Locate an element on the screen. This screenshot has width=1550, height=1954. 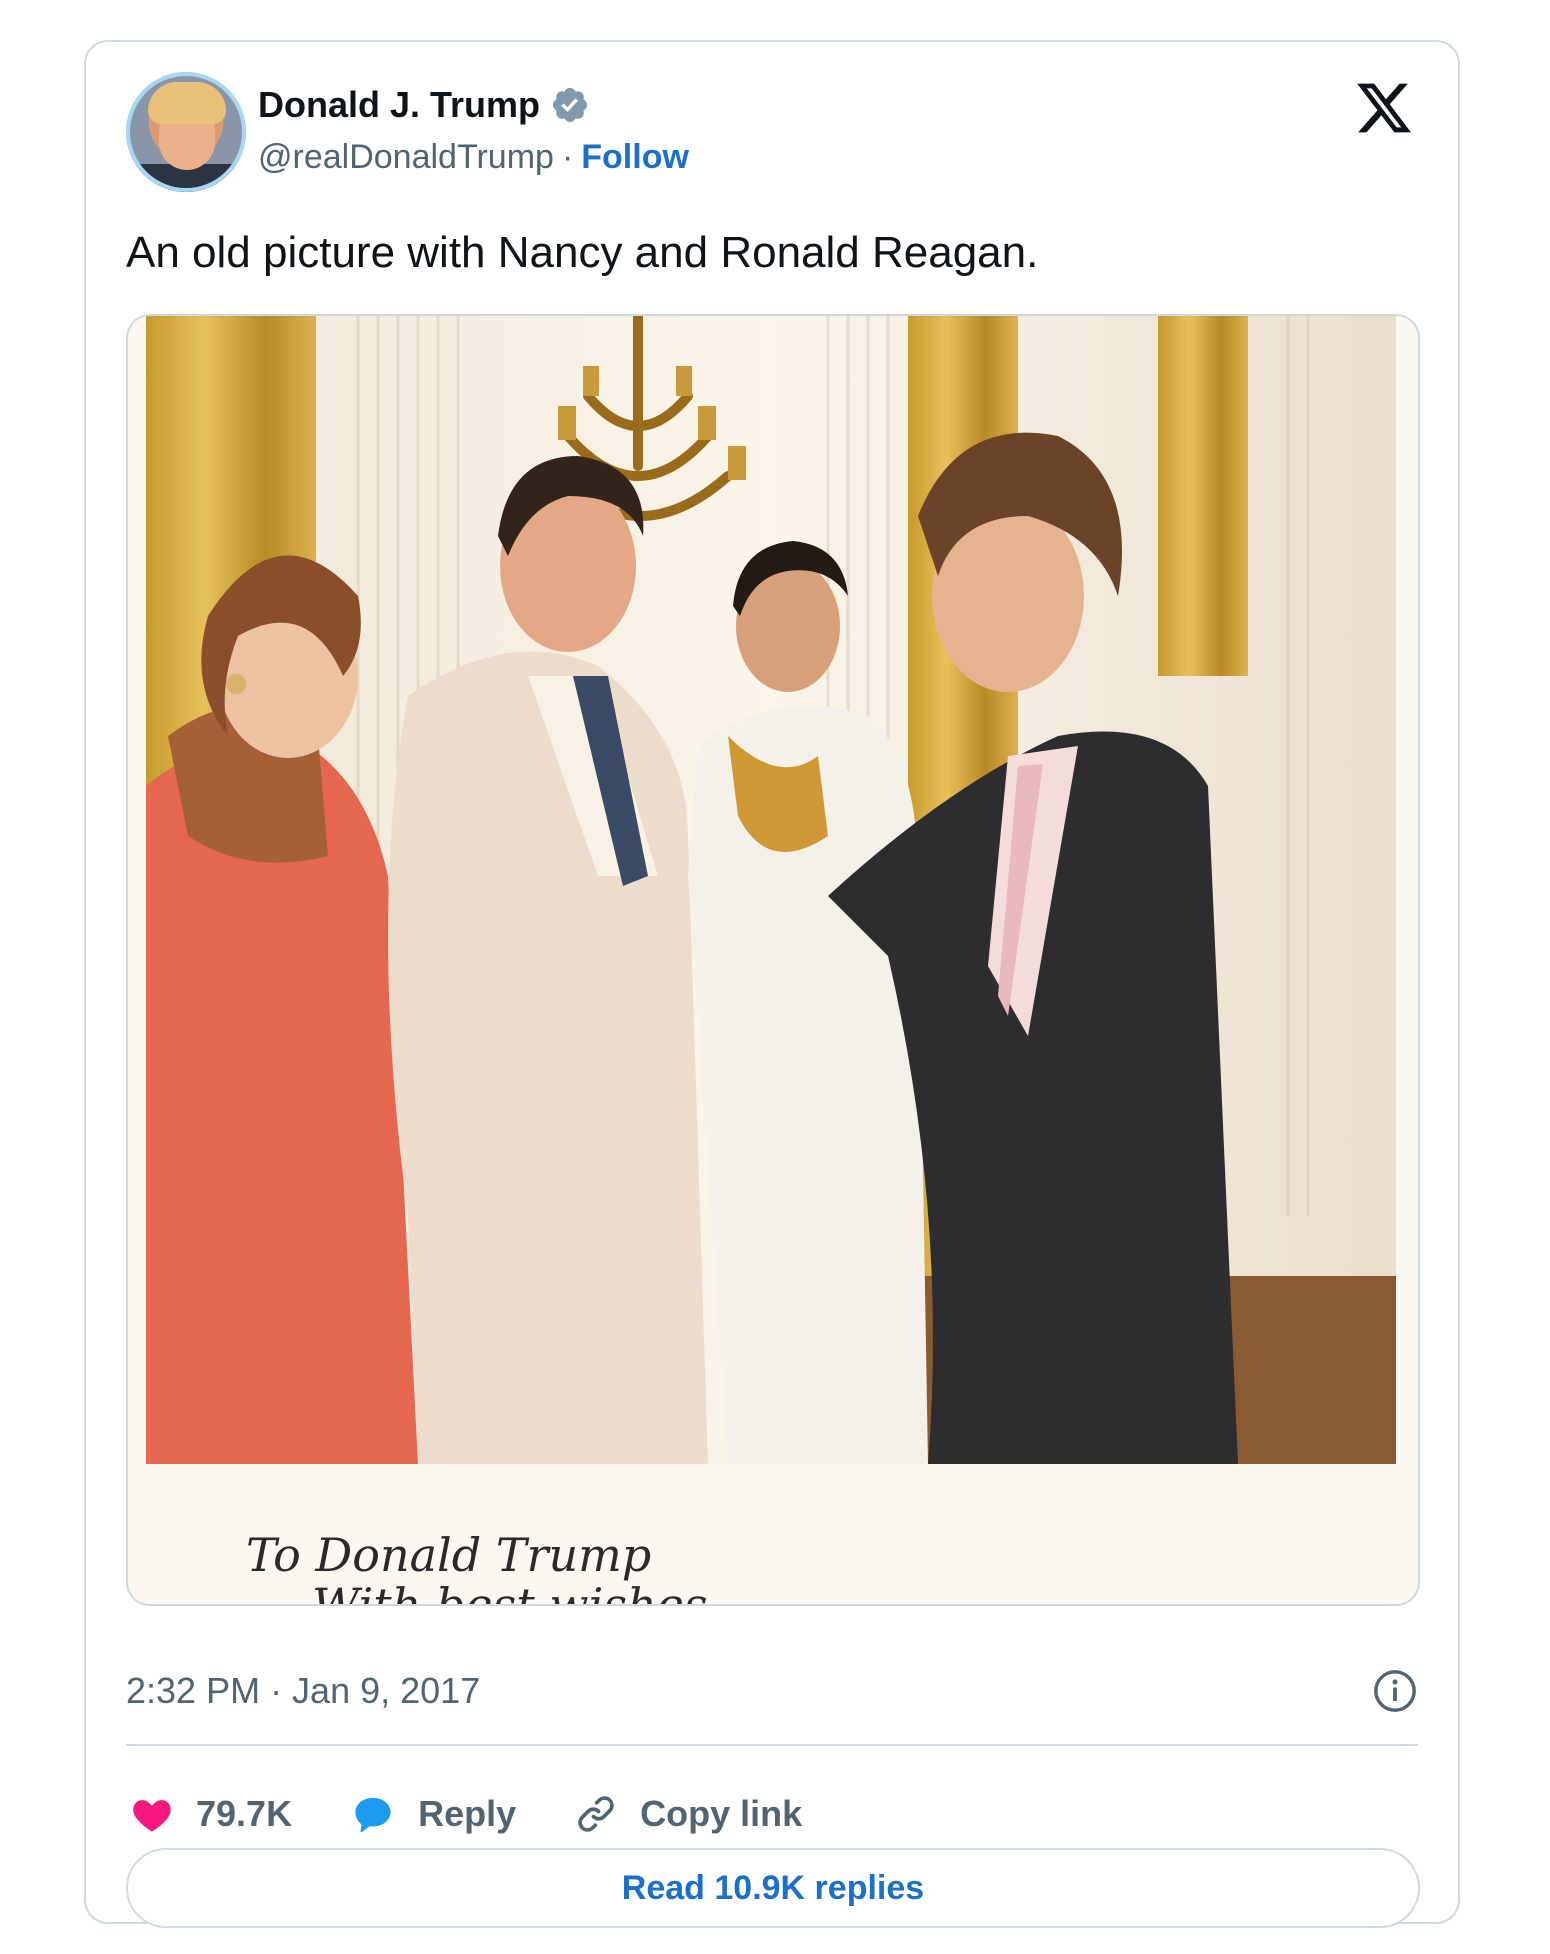
inscription-line-1: To Donald Trump is located at coordinates (449, 1555).